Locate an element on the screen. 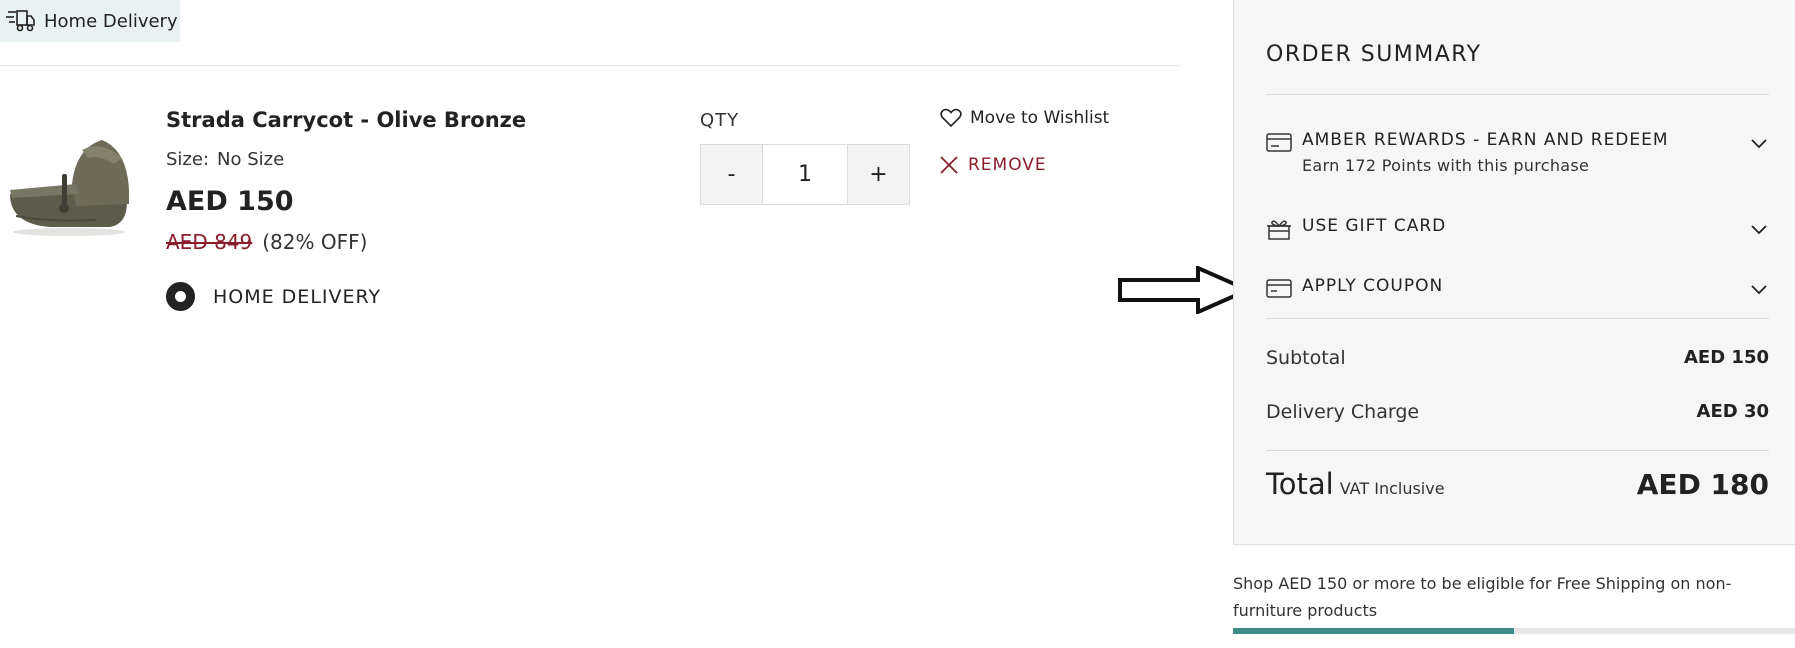 Image resolution: width=1795 pixels, height=648 pixels. amber-rewards-title: AMBER REWARDS - EARN AND REDEEM is located at coordinates (1485, 140).